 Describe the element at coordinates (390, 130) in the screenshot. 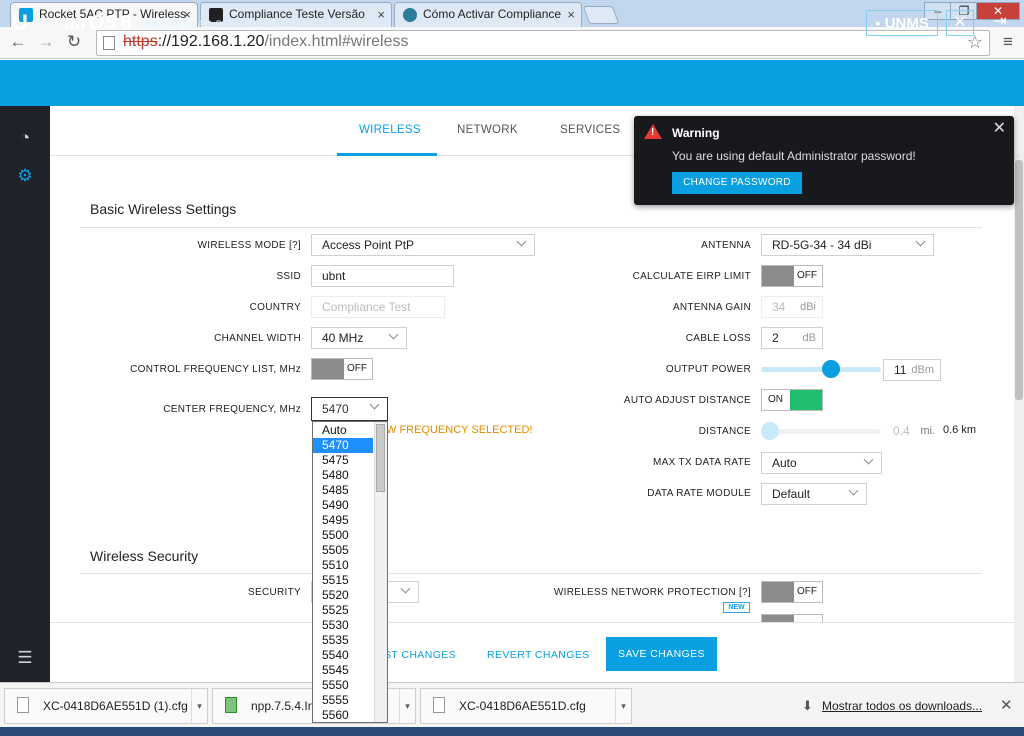

I see `tab-wireless: WIRELESS` at that location.